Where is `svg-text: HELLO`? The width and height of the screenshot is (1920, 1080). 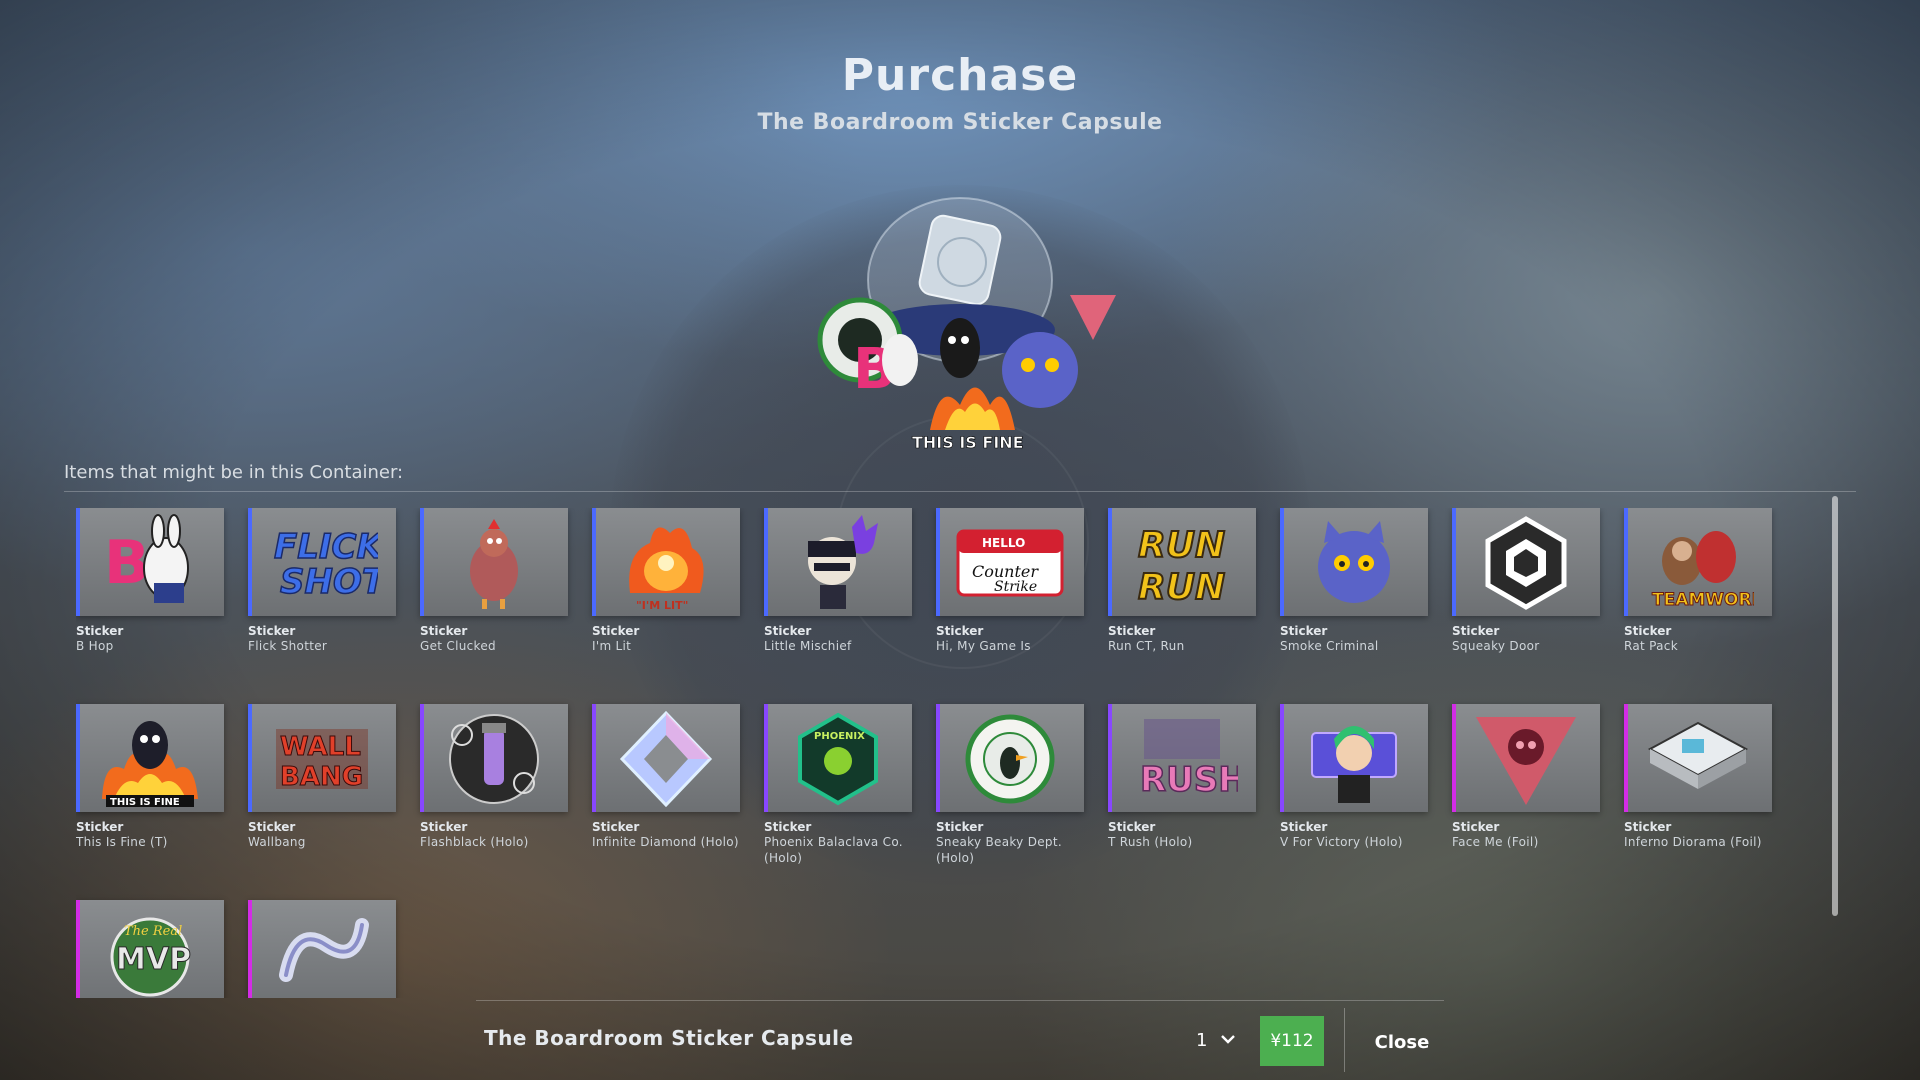 svg-text: HELLO is located at coordinates (1003, 543).